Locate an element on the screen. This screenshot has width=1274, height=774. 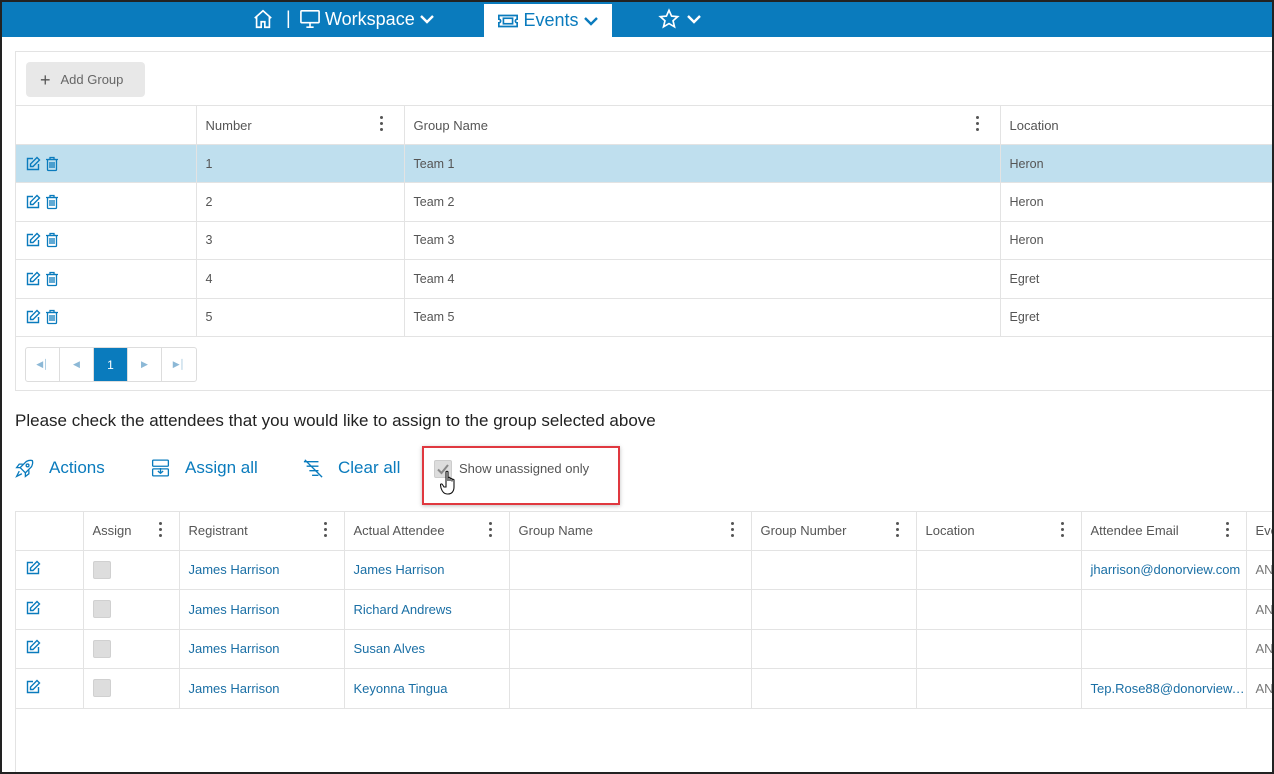
nav-workspace: Workspace is located at coordinates (367, 19).